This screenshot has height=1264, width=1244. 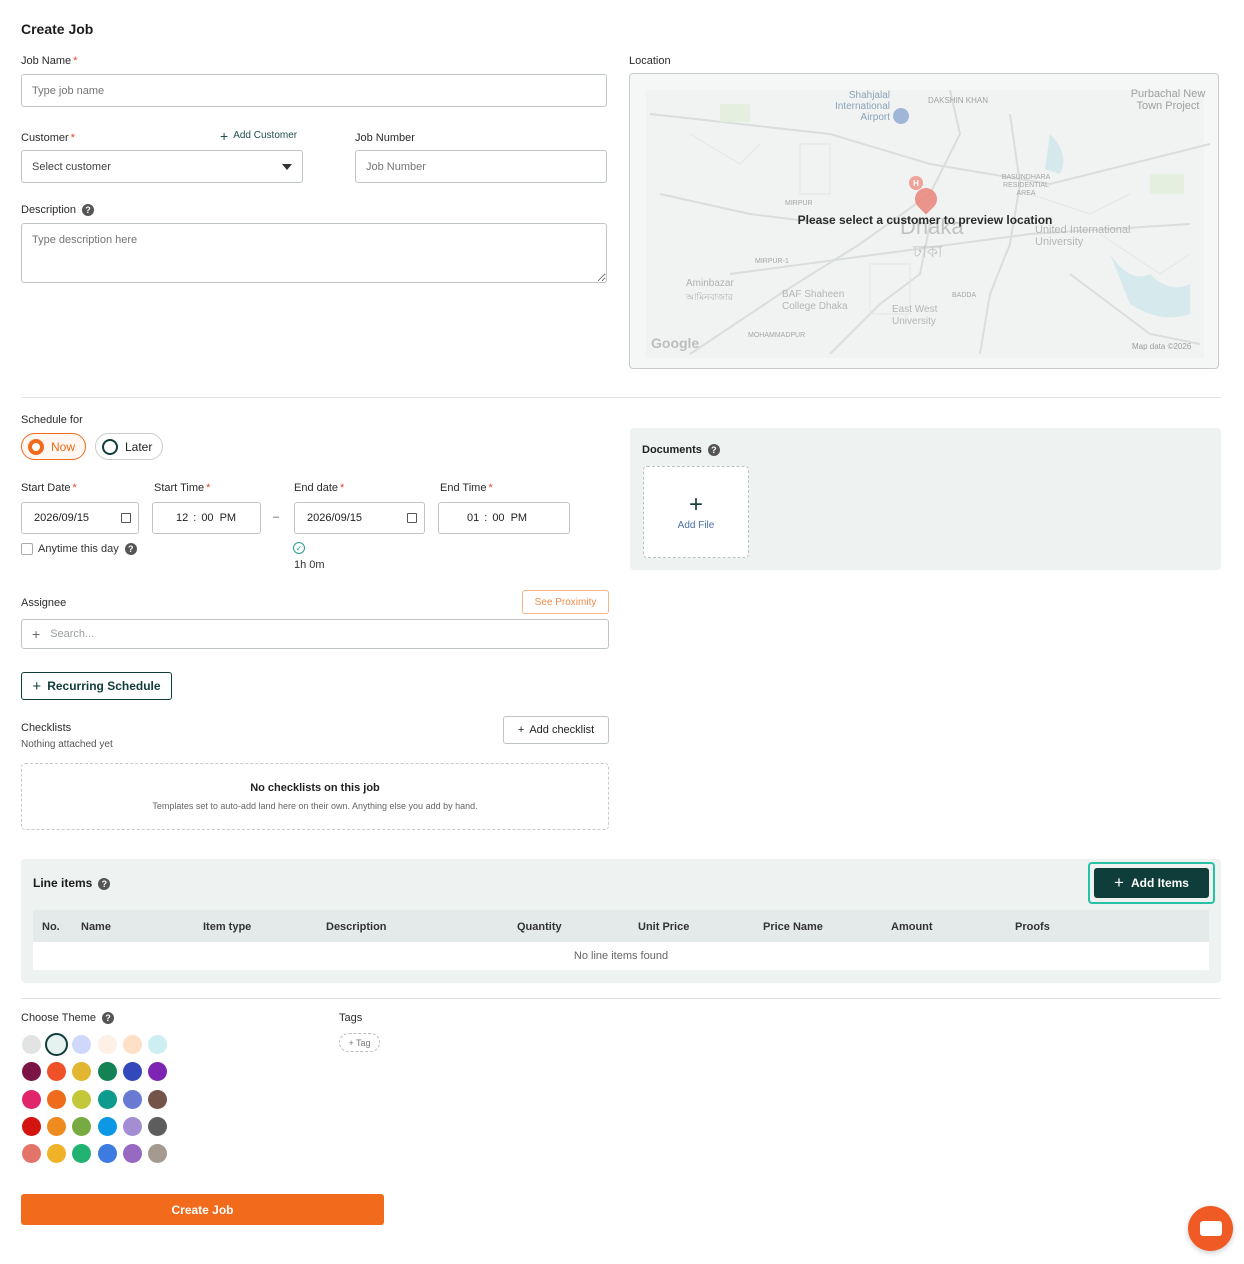 I want to click on col-name: Name, so click(x=96, y=927).